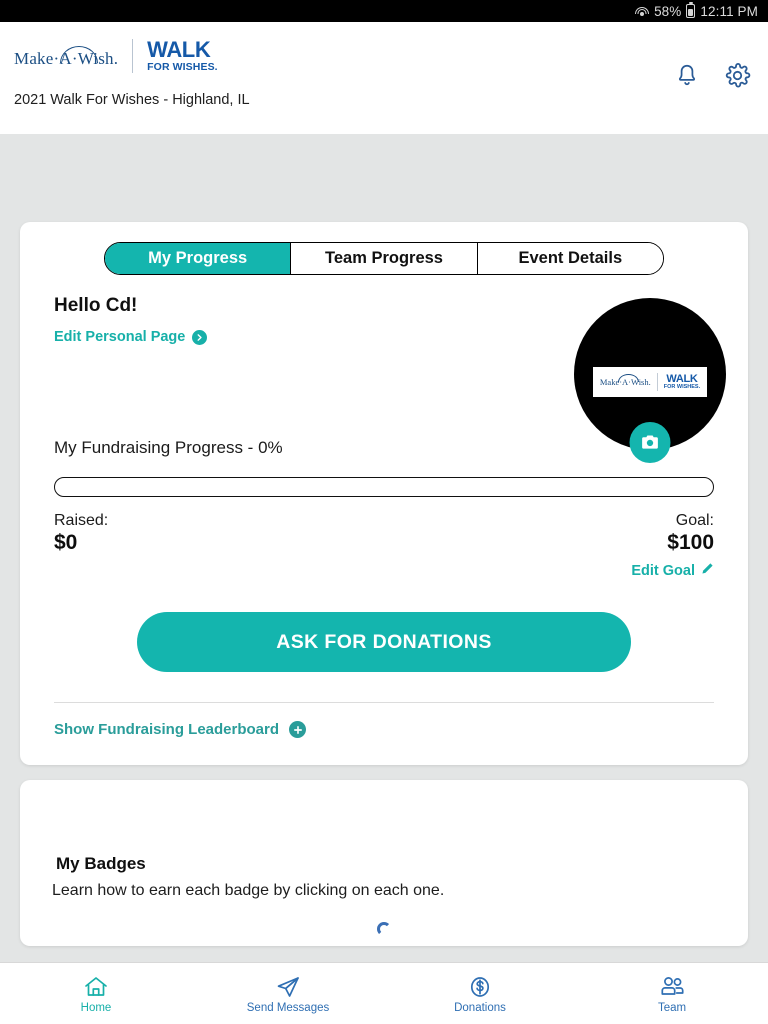 The width and height of the screenshot is (768, 1024). What do you see at coordinates (133, 56) in the screenshot?
I see `logo-divider` at bounding box center [133, 56].